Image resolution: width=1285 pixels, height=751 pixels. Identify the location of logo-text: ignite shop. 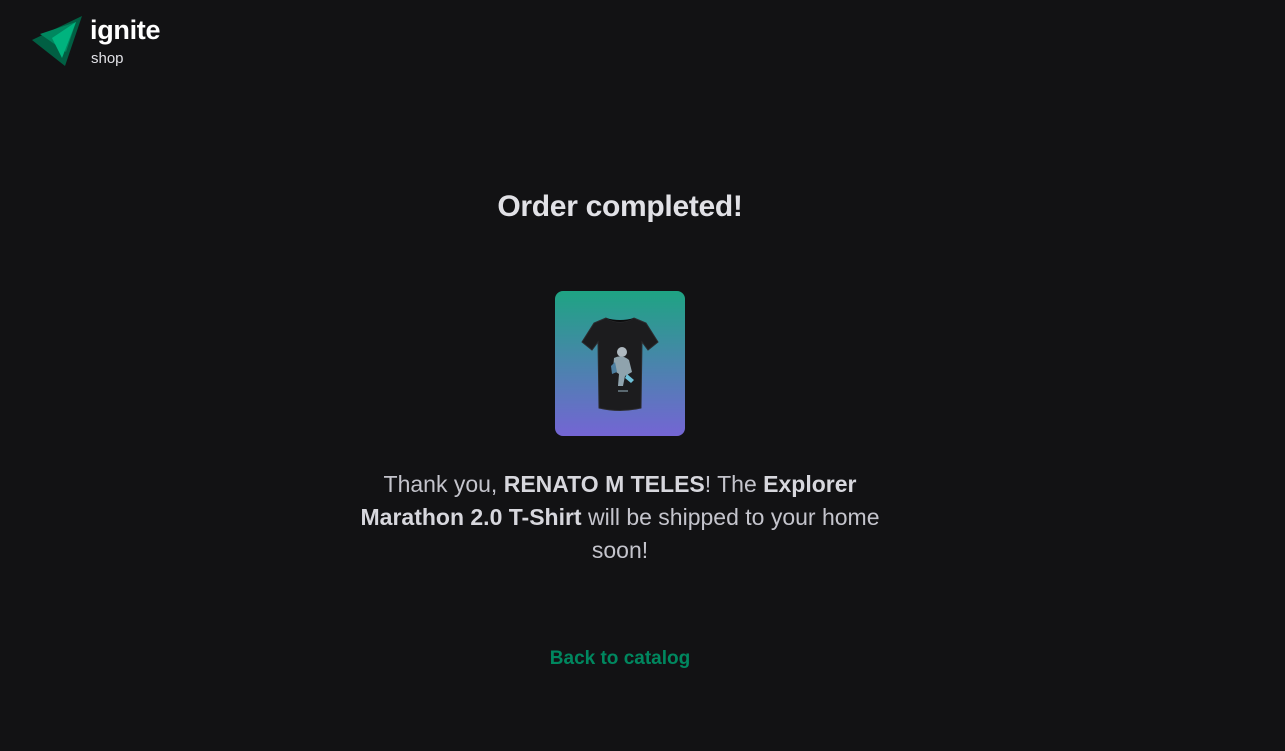
(125, 41).